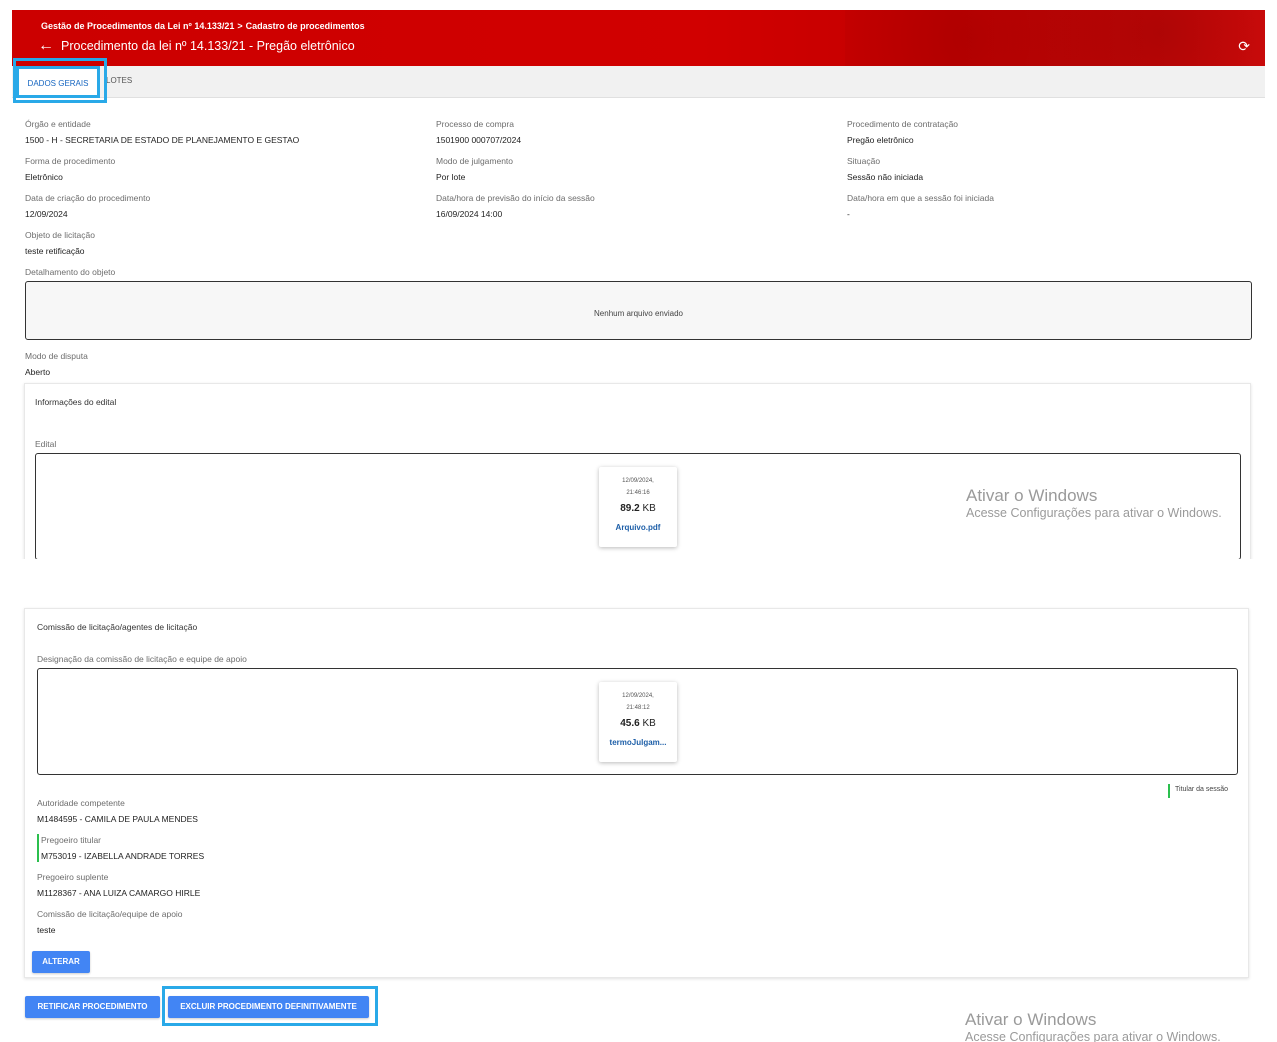  What do you see at coordinates (1244, 46) in the screenshot?
I see `refresh-icon: ⟳` at bounding box center [1244, 46].